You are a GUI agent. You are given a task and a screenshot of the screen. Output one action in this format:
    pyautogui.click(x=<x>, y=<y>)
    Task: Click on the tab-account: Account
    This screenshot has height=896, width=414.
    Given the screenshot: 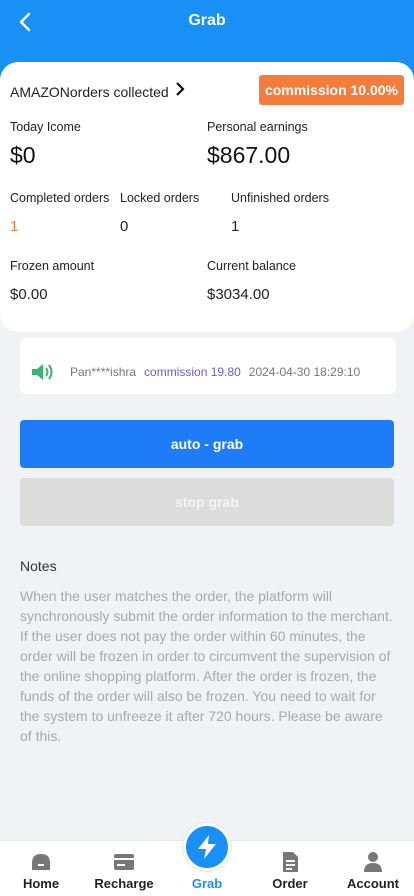 What is the action you would take?
    pyautogui.click(x=373, y=868)
    